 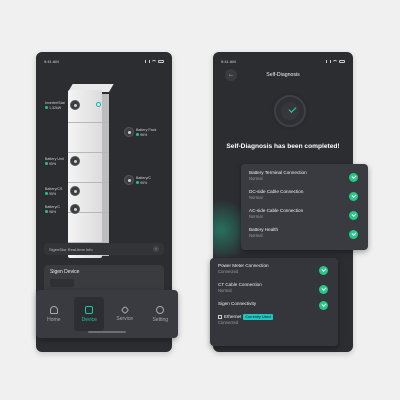 I want to click on tab-device: Device, so click(x=89, y=314).